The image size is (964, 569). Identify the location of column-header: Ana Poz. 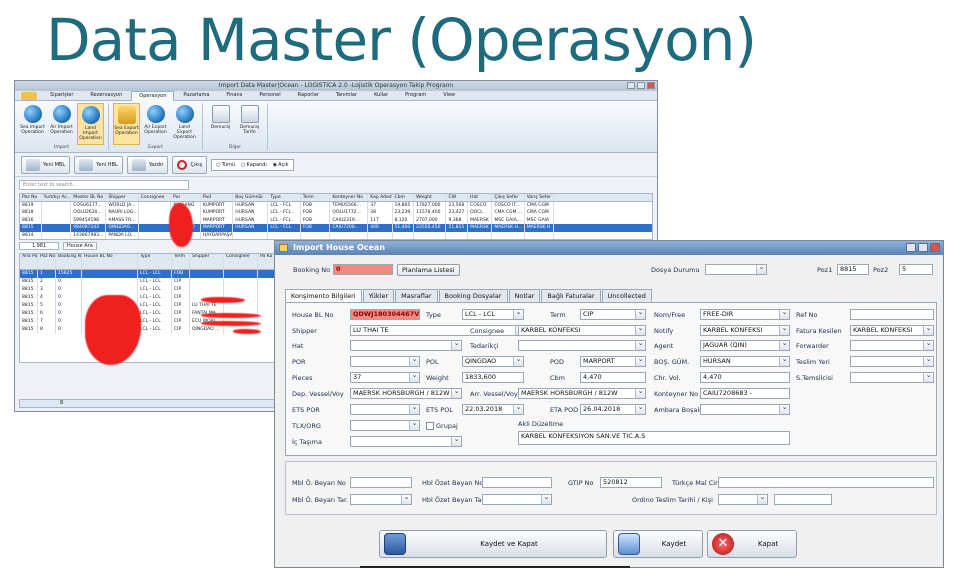
(29, 261).